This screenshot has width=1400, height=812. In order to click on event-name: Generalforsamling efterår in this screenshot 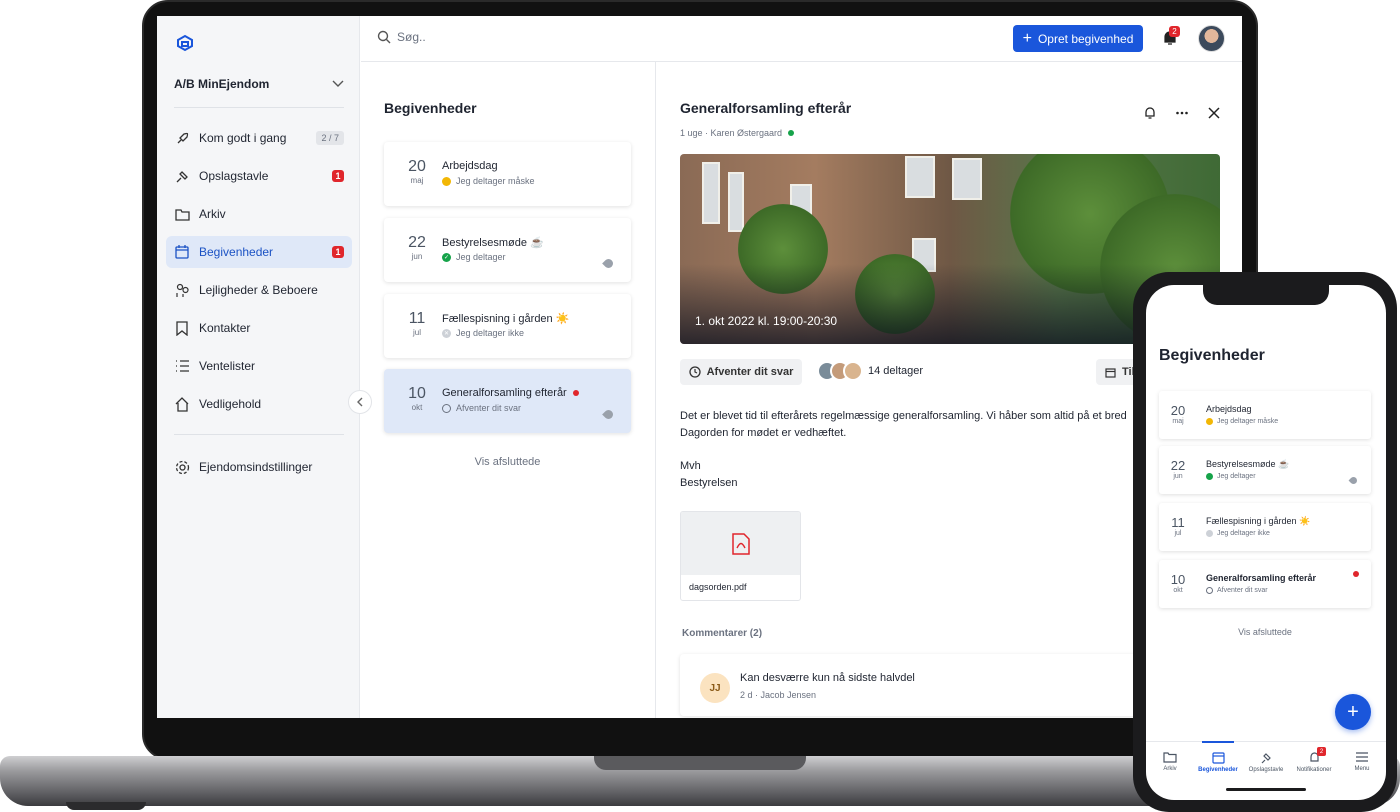, I will do `click(1261, 578)`.